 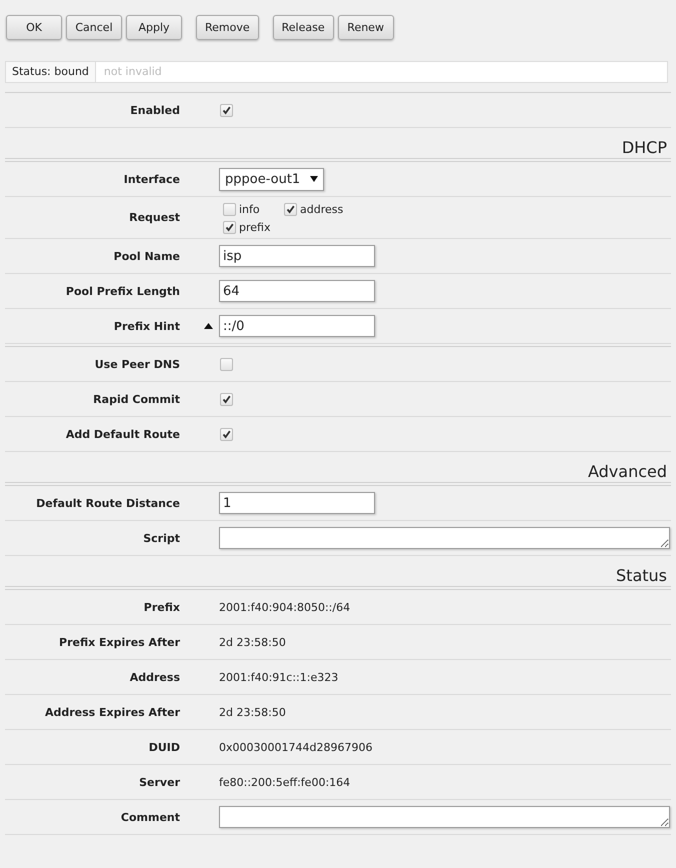 I want to click on caret-icon, so click(x=314, y=179).